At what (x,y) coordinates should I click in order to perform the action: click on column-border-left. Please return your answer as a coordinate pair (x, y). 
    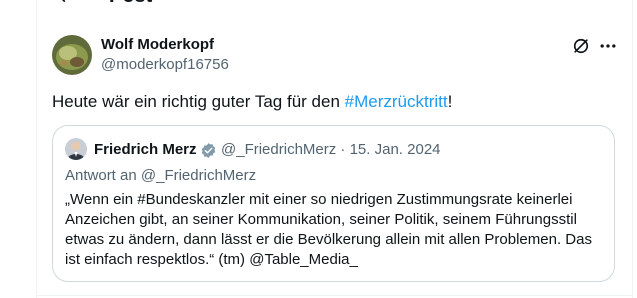
    Looking at the image, I should click on (36, 149).